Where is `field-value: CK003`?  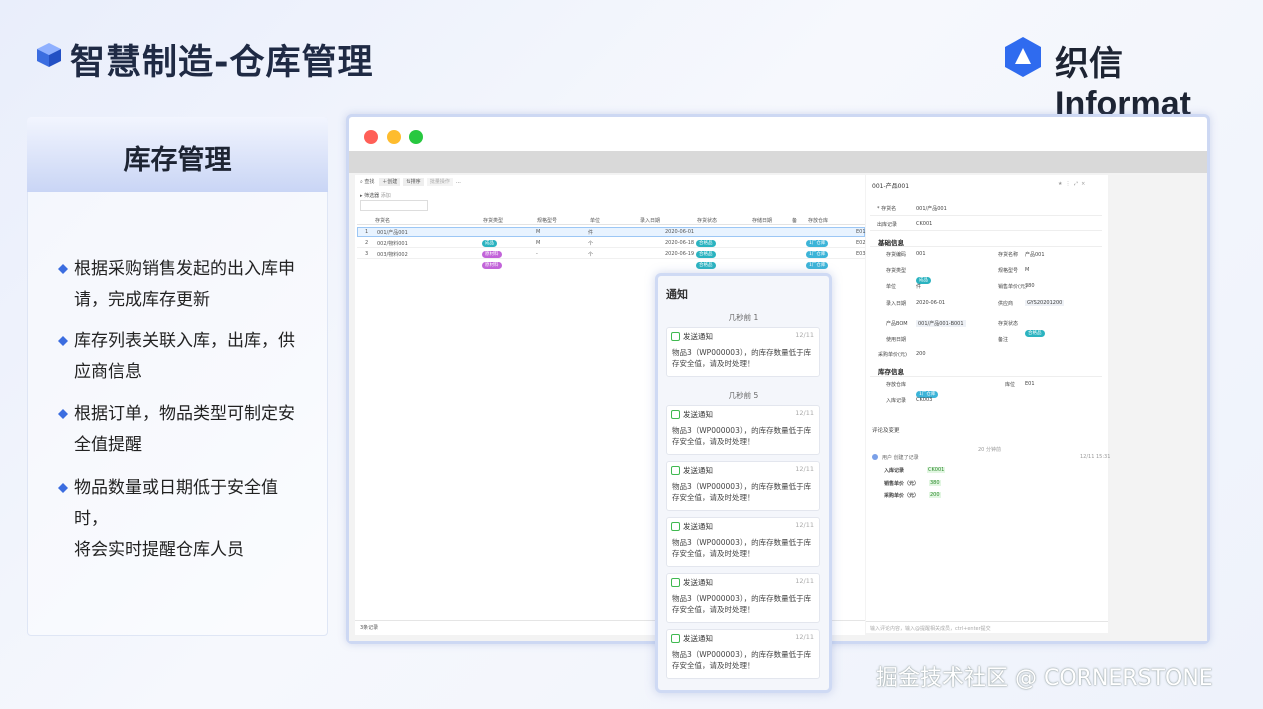 field-value: CK003 is located at coordinates (924, 400).